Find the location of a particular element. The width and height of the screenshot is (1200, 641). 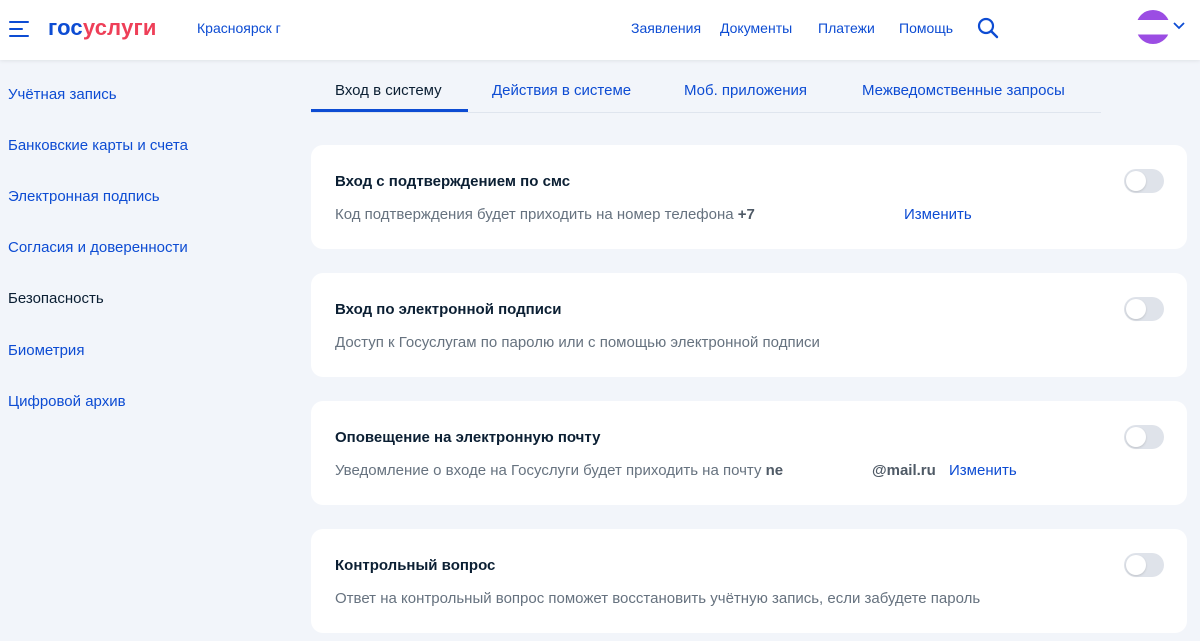

logo-part-gos: гос is located at coordinates (65, 27).